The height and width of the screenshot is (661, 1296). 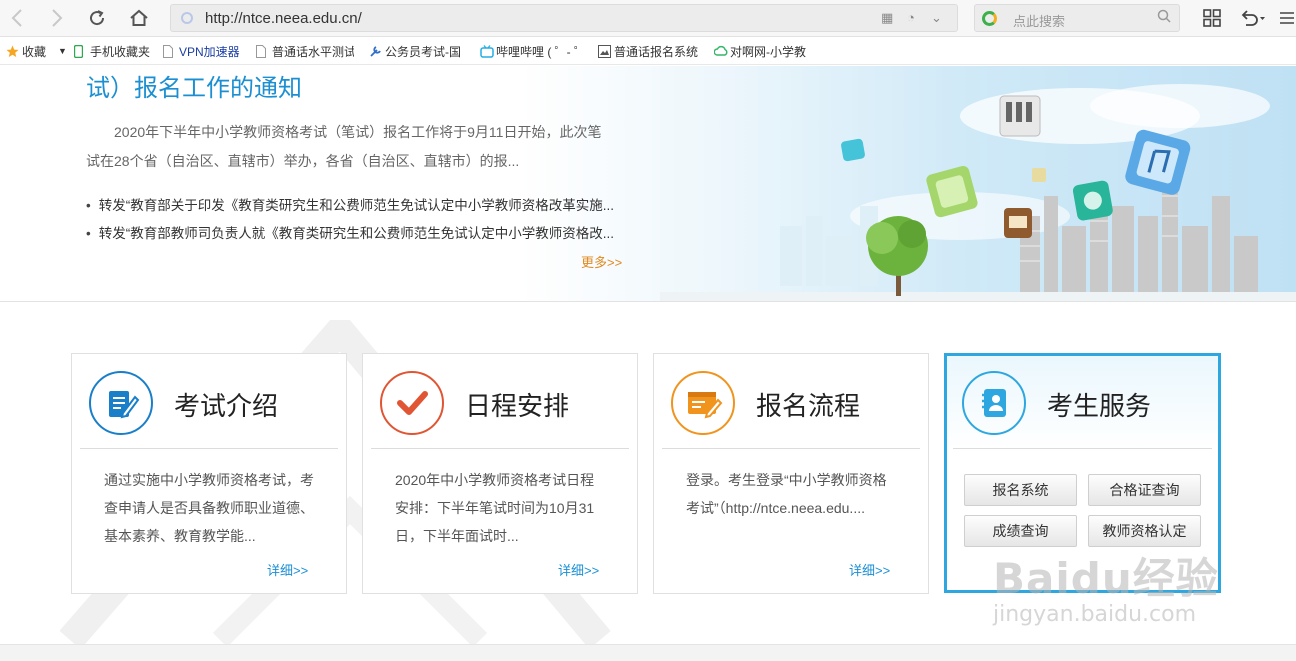 I want to click on card-description-line: 登录。考生登录“中小学教师资格, so click(x=786, y=480).